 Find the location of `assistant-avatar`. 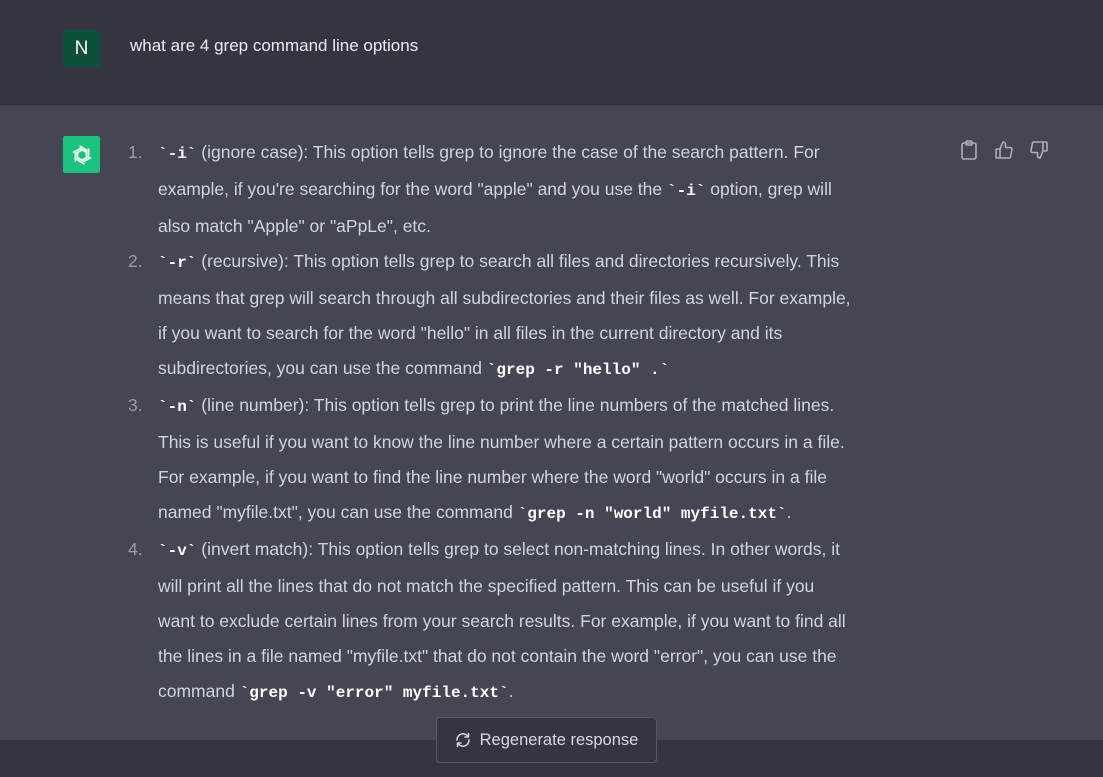

assistant-avatar is located at coordinates (81, 154).